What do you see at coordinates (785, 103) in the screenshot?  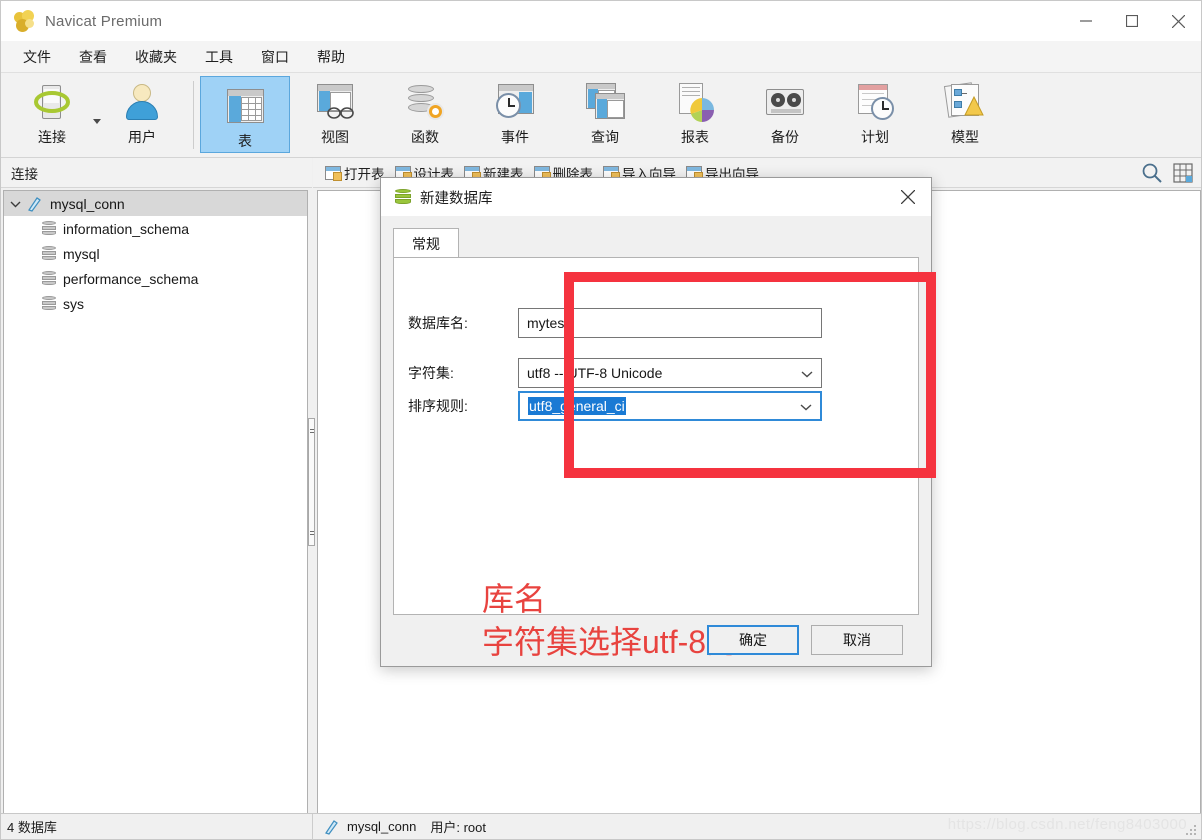 I see `backup-icon` at bounding box center [785, 103].